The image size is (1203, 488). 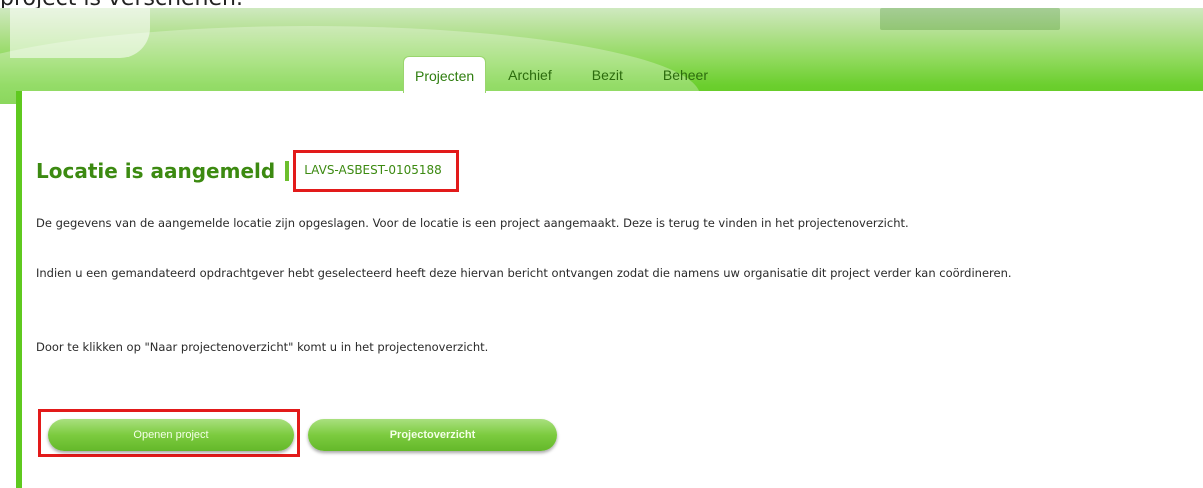 What do you see at coordinates (287, 171) in the screenshot?
I see `title-separator` at bounding box center [287, 171].